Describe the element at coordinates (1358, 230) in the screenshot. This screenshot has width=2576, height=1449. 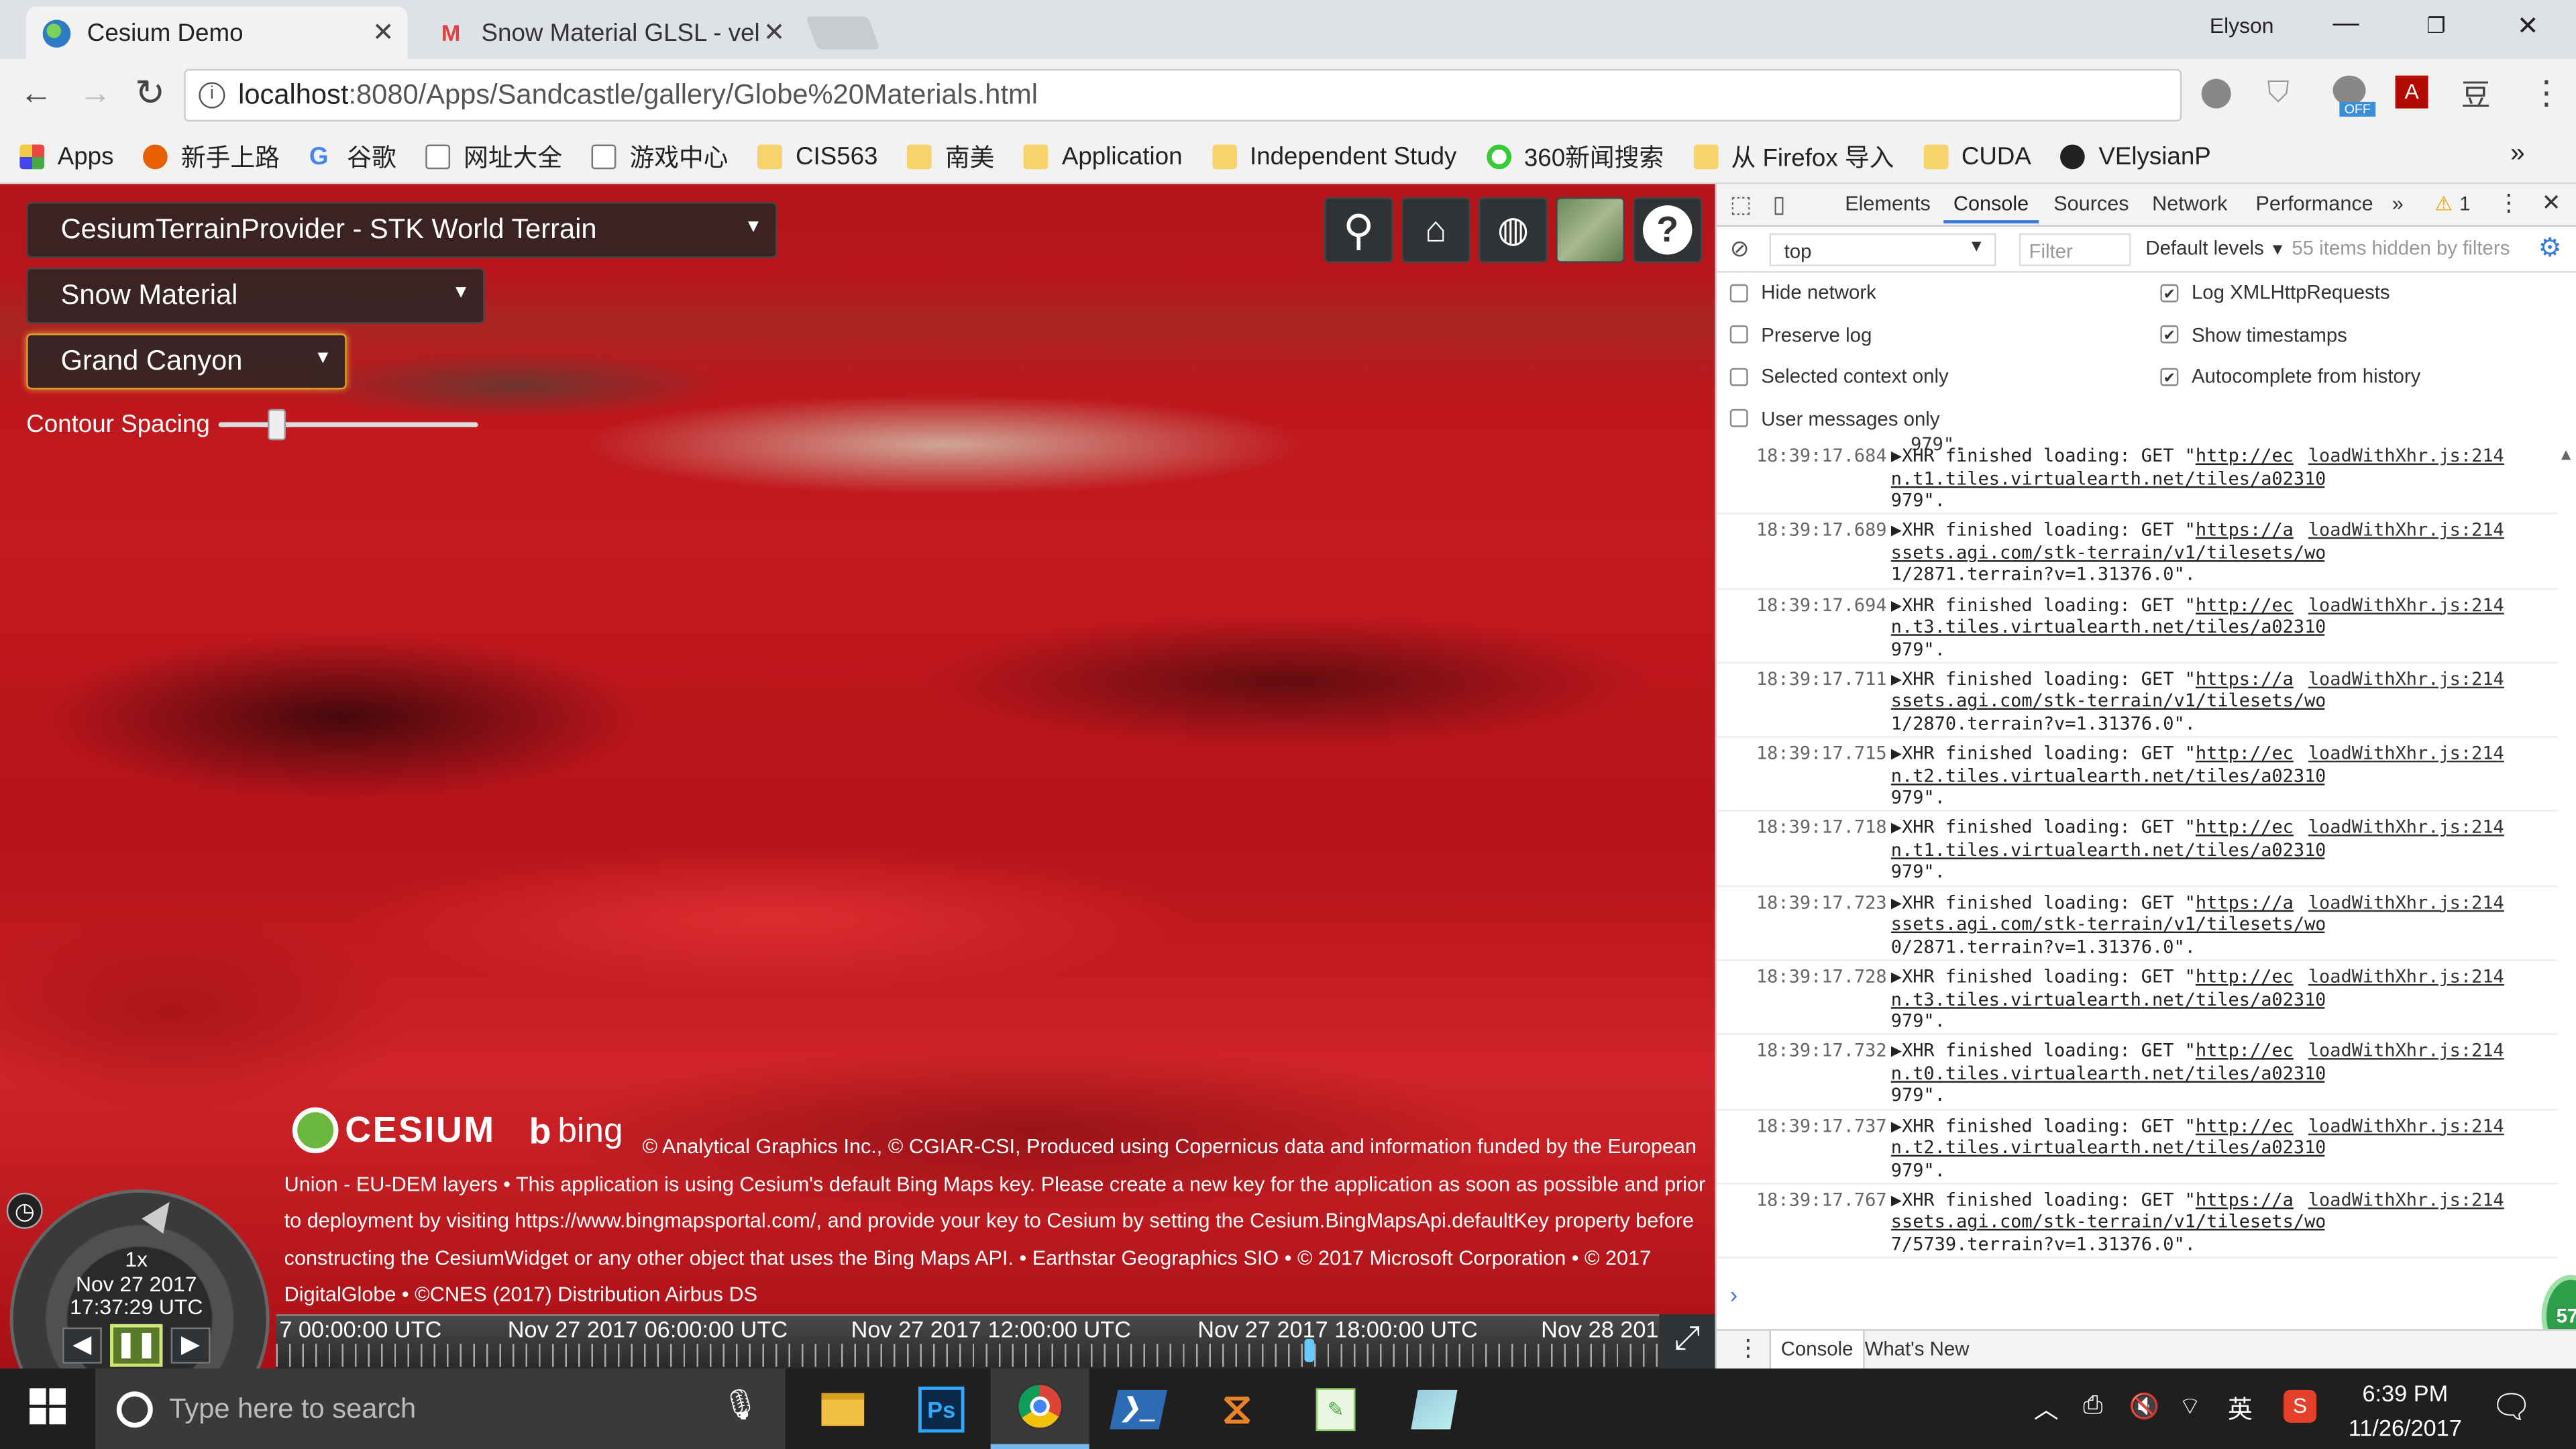
I see `geocoder-search-button: ⚲` at that location.